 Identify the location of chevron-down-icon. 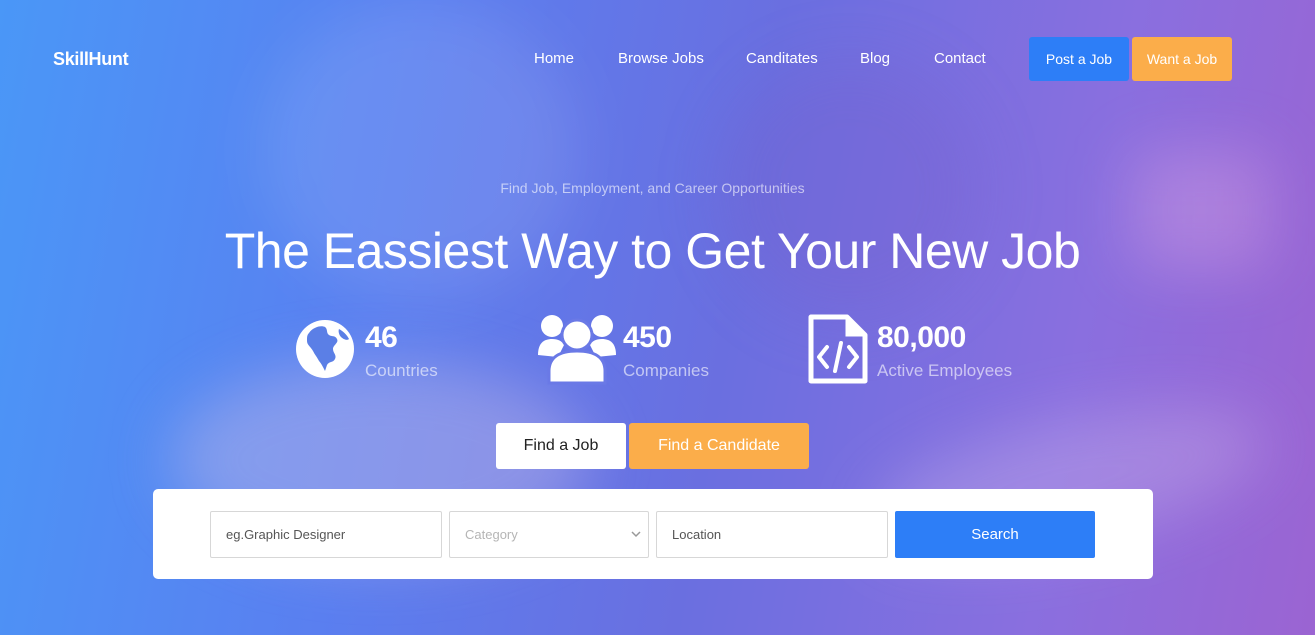
(636, 535).